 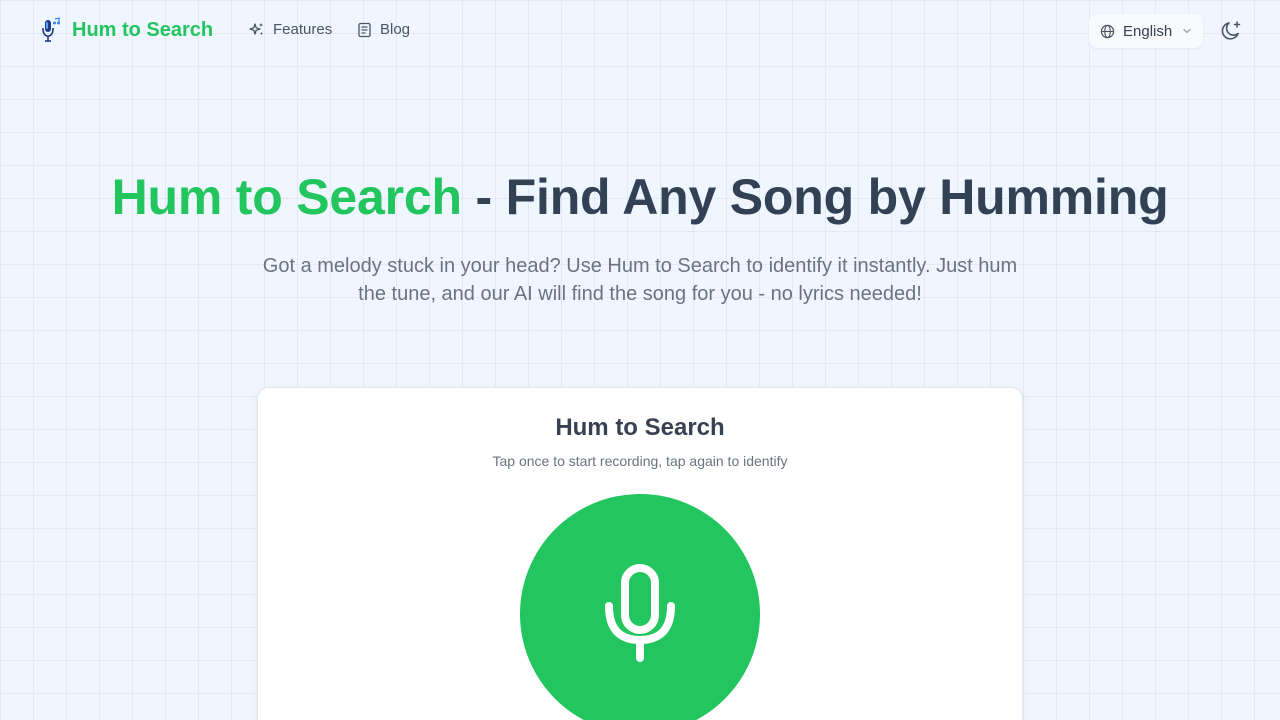 I want to click on language-label: English, so click(x=1148, y=31).